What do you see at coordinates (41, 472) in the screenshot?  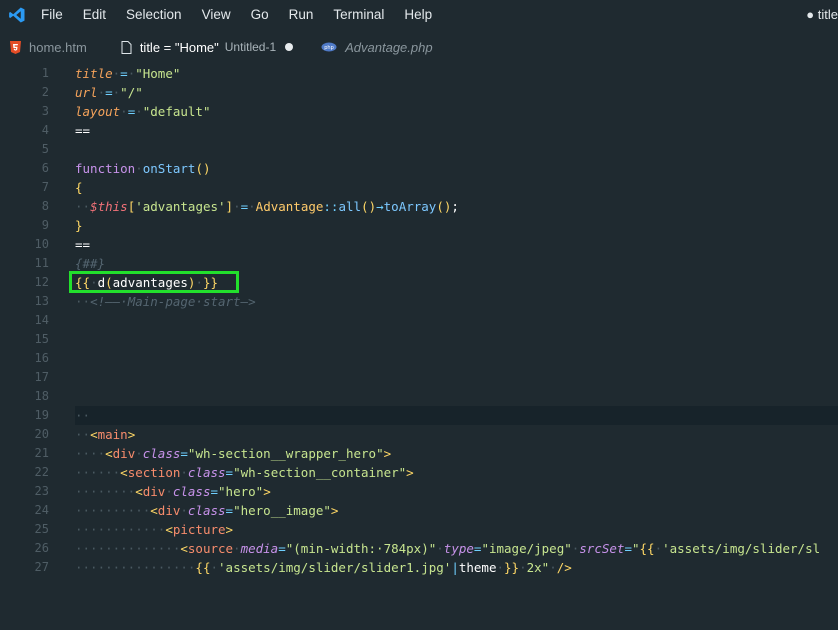 I see `line-number: 22` at bounding box center [41, 472].